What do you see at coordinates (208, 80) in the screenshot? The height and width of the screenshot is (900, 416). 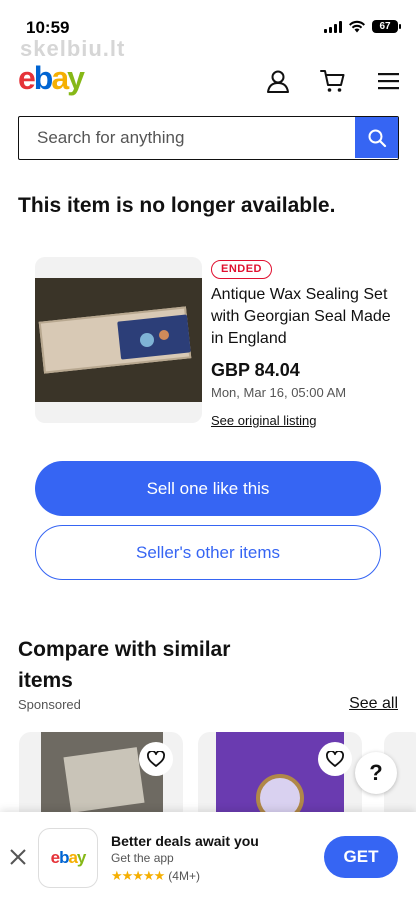 I see `header: ebay` at bounding box center [208, 80].